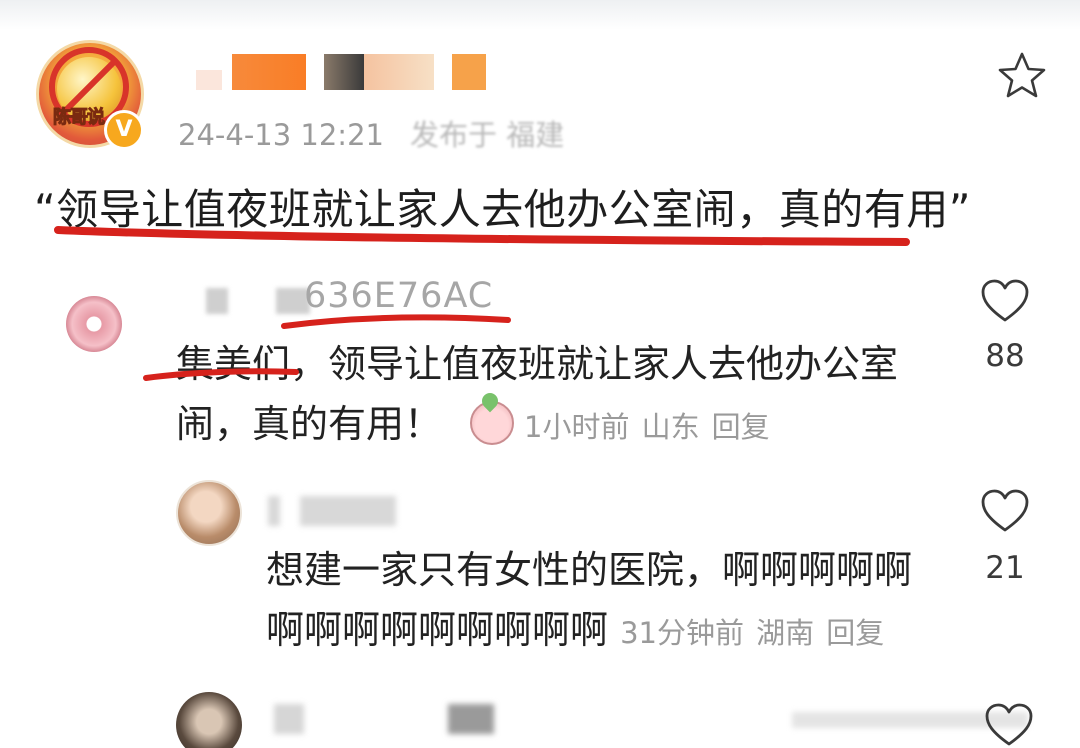 This screenshot has height=748, width=1080. I want to click on comment-time: 1小时前, so click(577, 427).